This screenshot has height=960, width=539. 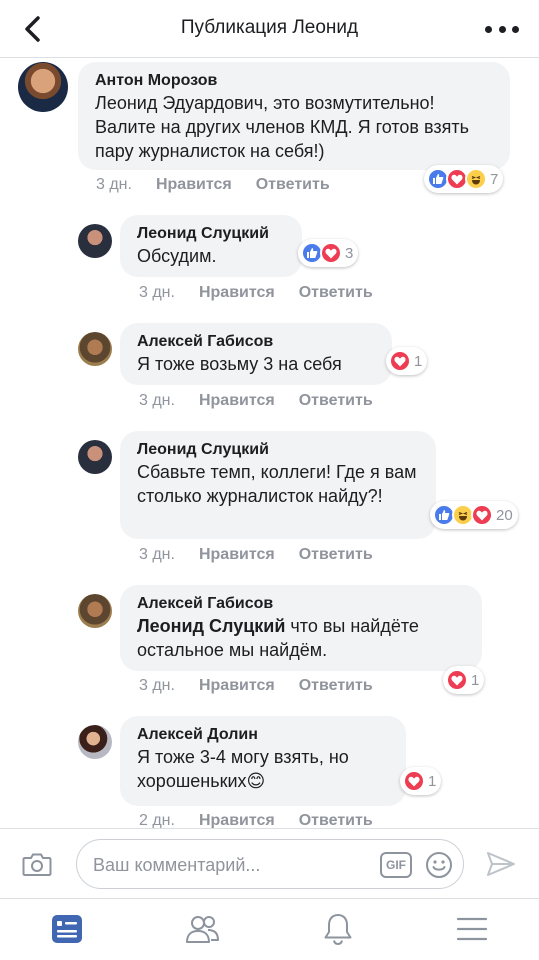 I want to click on comment-input-box: GIF, so click(x=270, y=864).